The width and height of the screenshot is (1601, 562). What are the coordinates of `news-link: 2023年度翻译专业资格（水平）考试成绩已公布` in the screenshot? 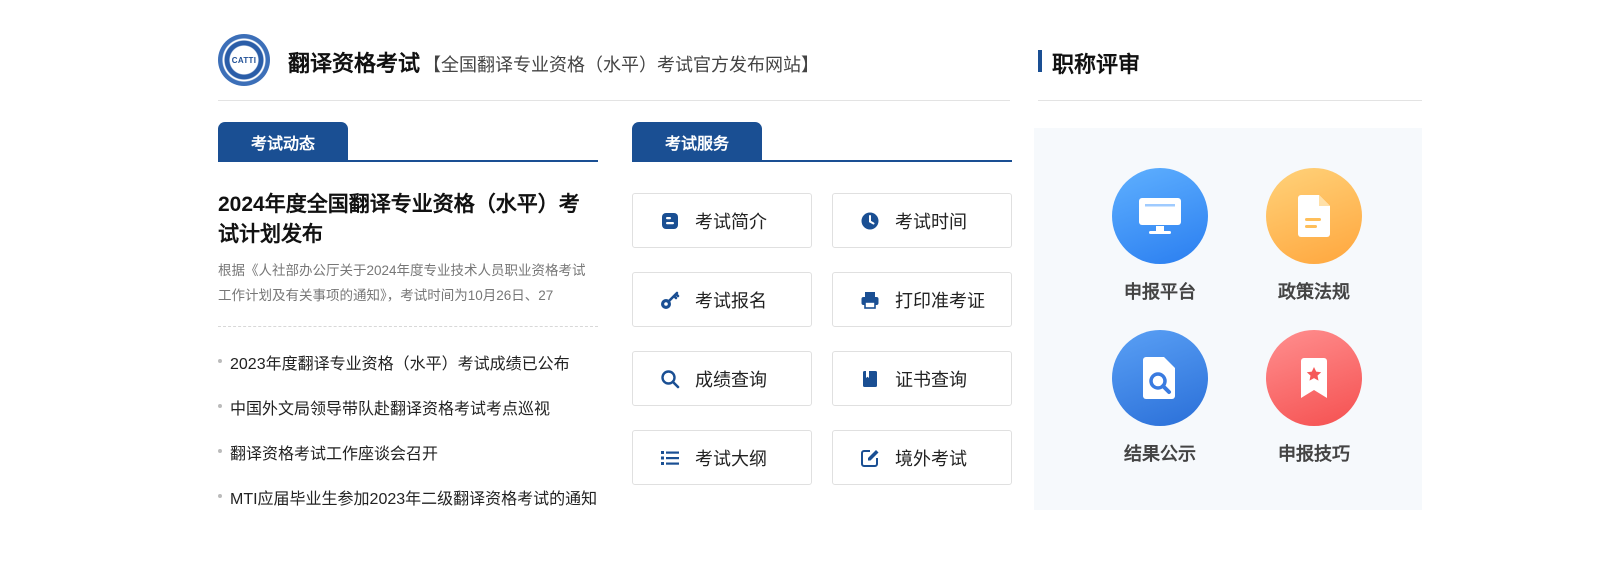 It's located at (400, 362).